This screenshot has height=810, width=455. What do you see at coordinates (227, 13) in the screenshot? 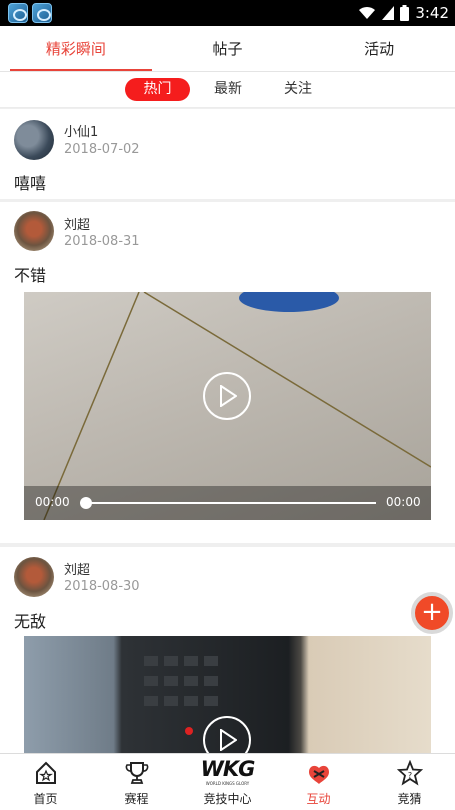
I see `status-bar: 3:42` at bounding box center [227, 13].